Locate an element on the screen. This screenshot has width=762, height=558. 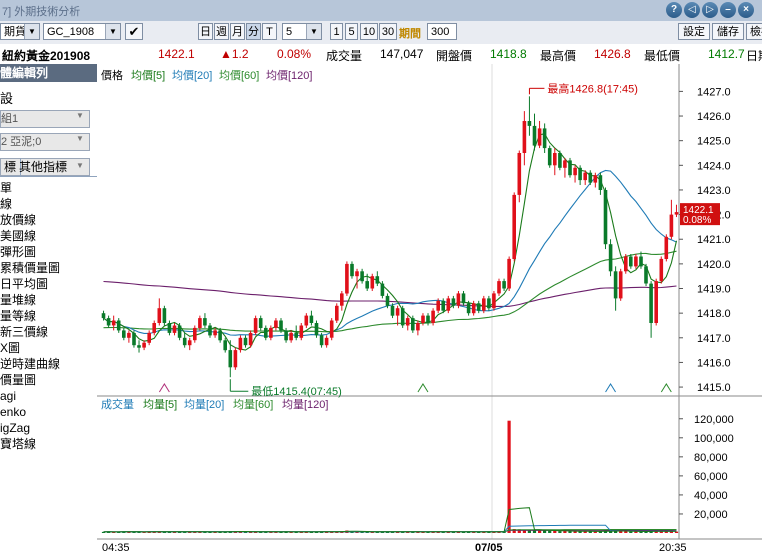
period-week-button: 週 is located at coordinates (221, 31).